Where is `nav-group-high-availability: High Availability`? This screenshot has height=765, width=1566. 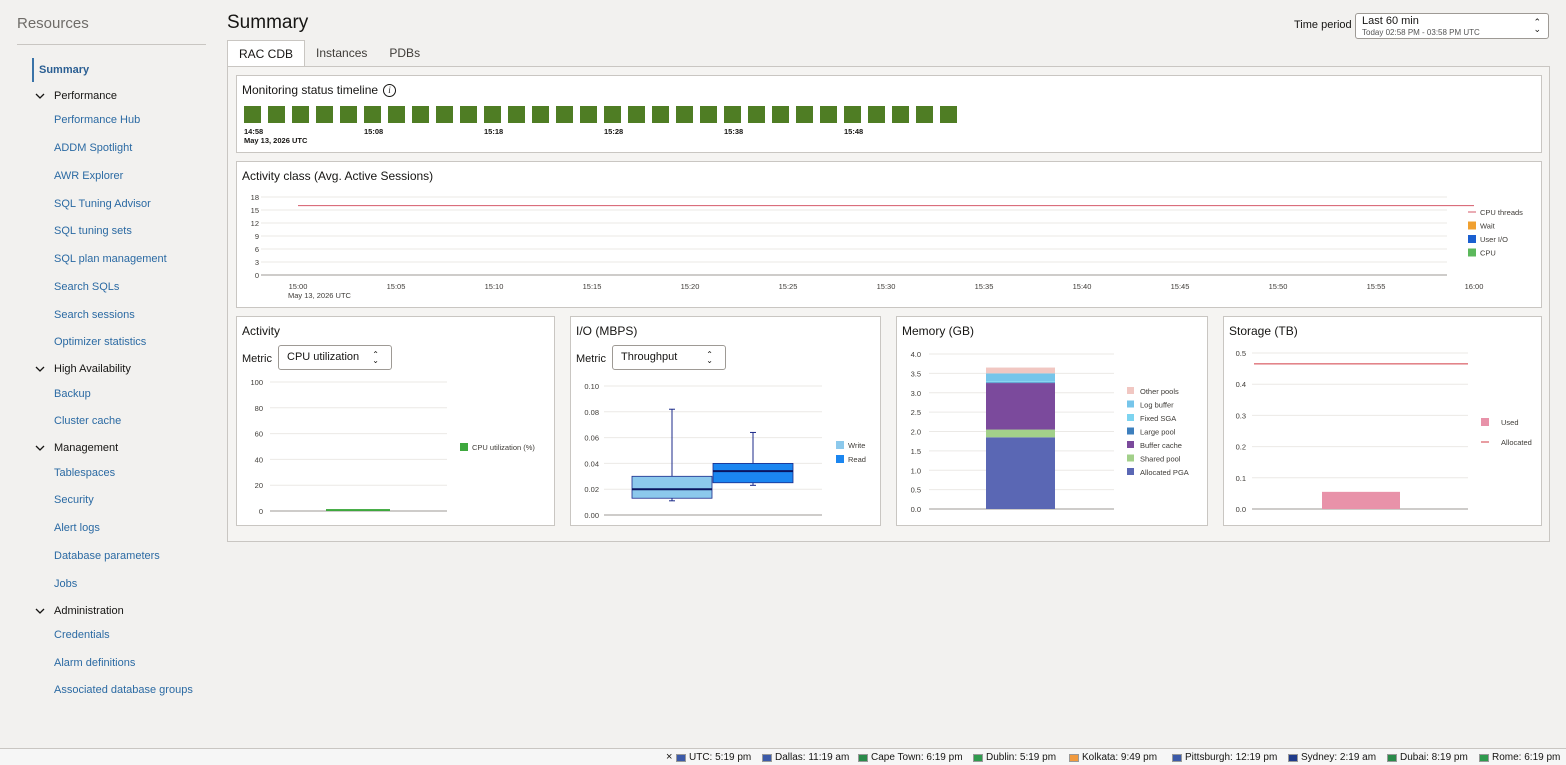 nav-group-high-availability: High Availability is located at coordinates (83, 369).